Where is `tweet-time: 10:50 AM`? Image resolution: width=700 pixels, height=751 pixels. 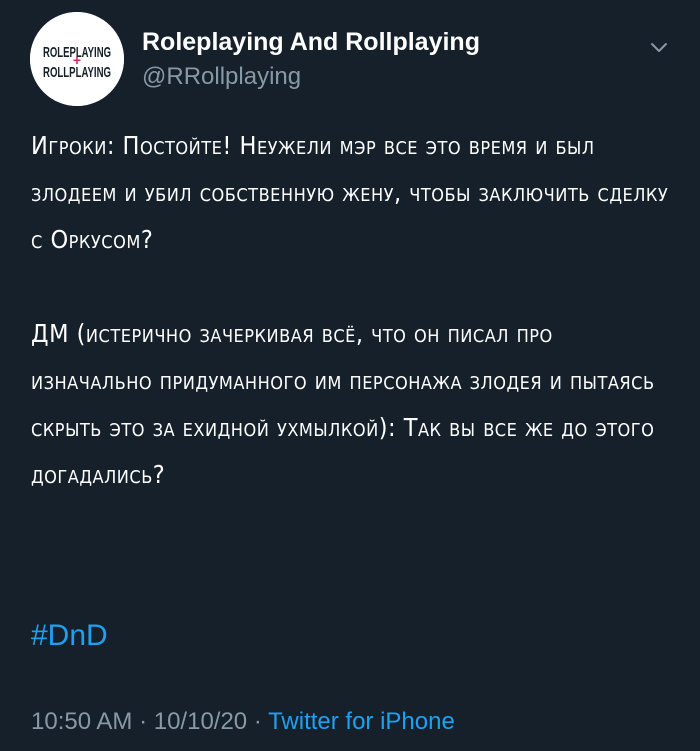 tweet-time: 10:50 AM is located at coordinates (82, 721).